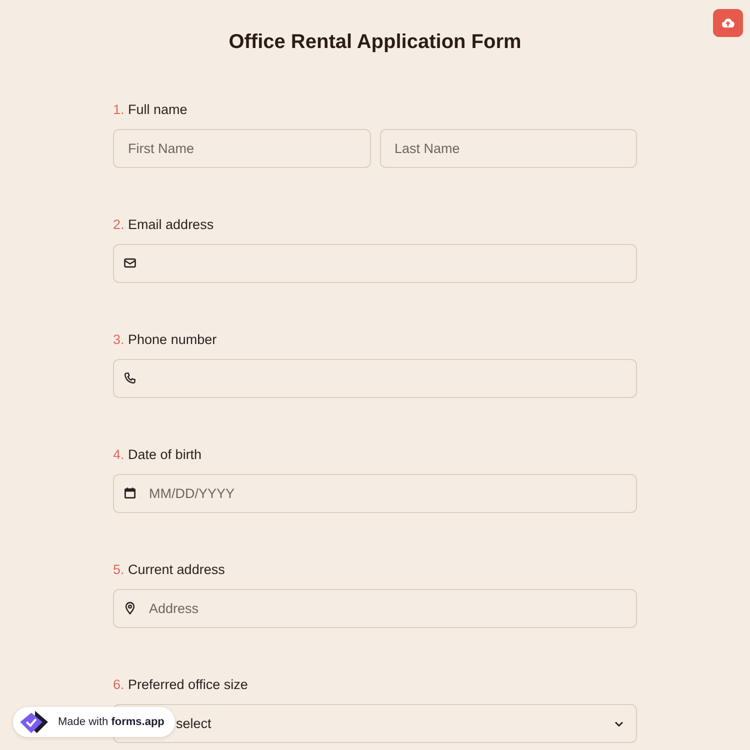  I want to click on input-field: Last Name, so click(508, 148).